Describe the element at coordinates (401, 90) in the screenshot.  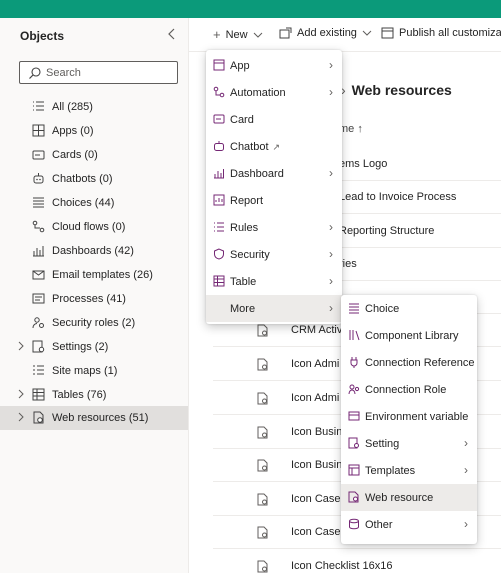
I see `page-title: Web resources` at that location.